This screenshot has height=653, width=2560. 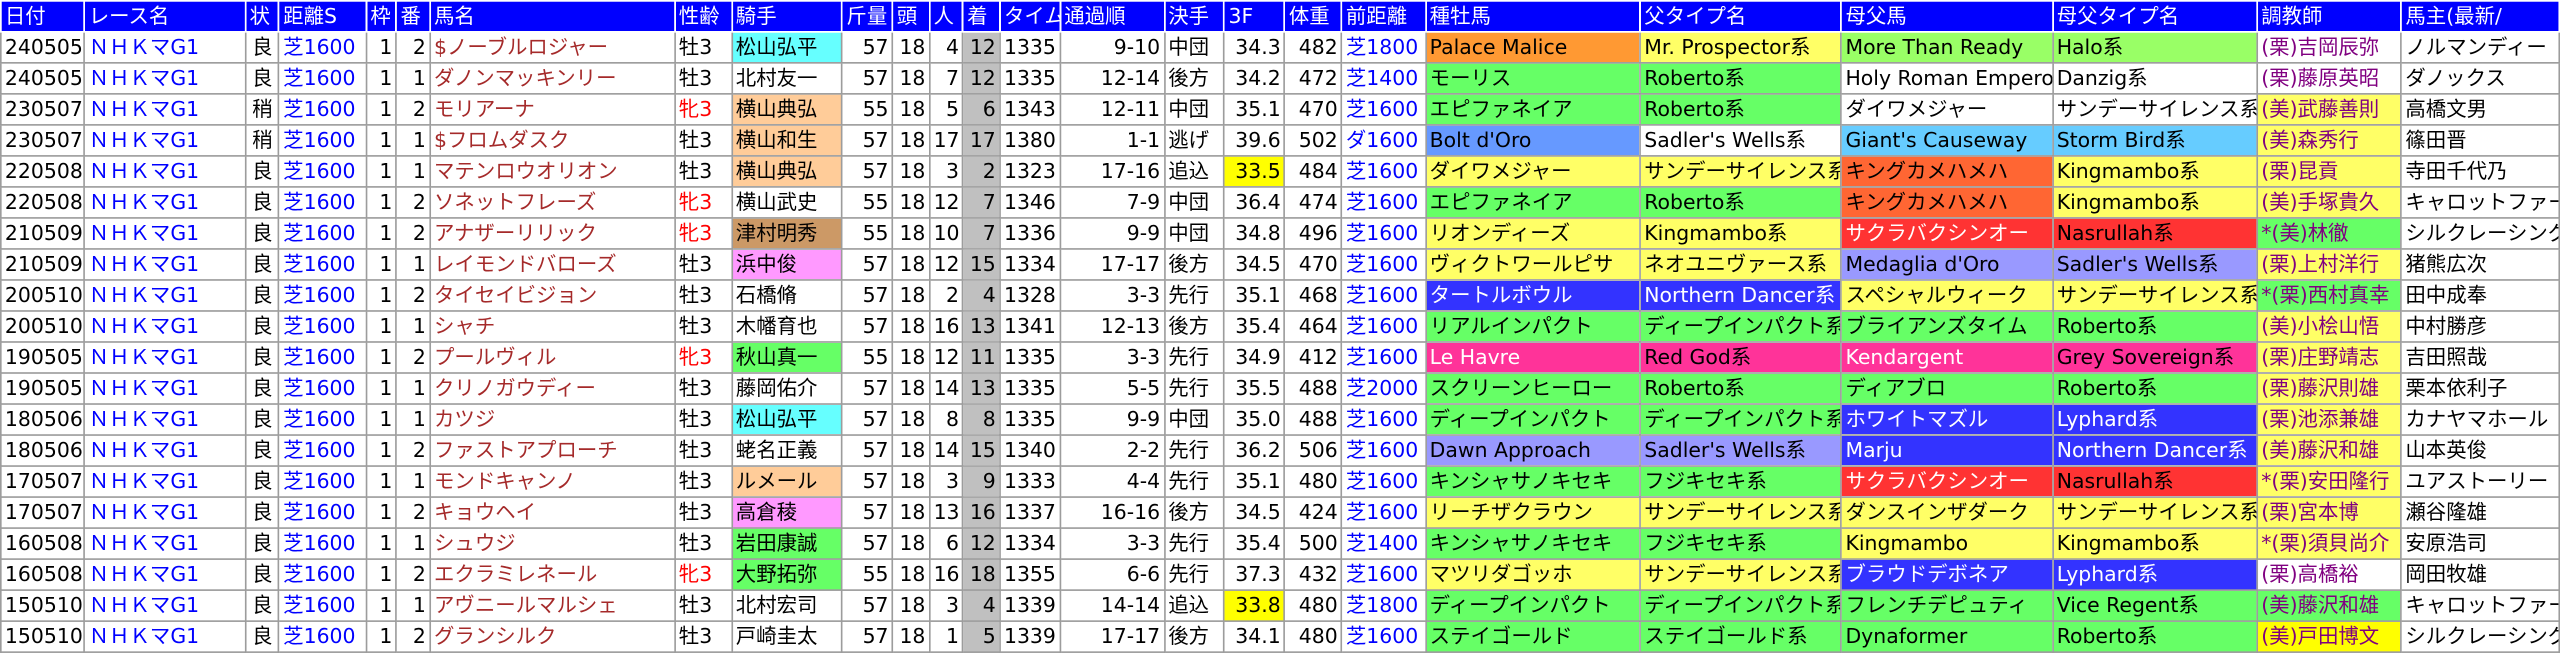 I want to click on cell-time: 1323, so click(x=1030, y=171).